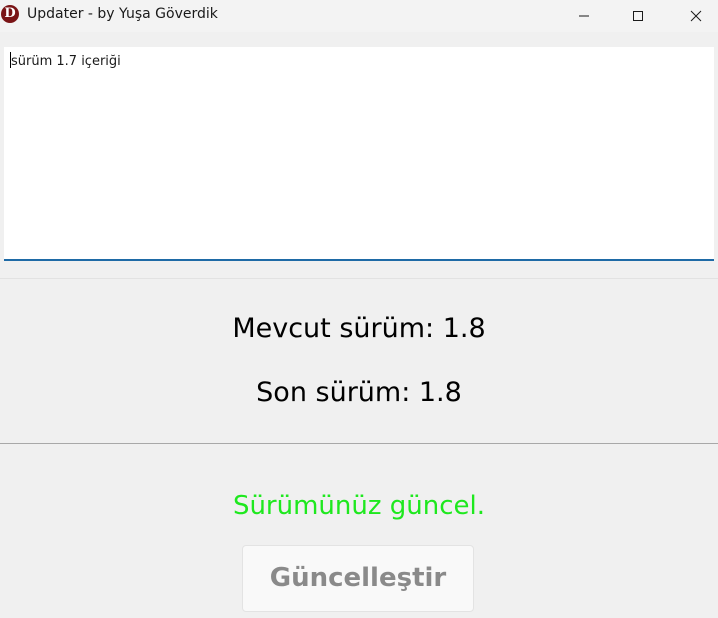  I want to click on changelog-text: sürüm 1.7 içeriği, so click(66, 61).